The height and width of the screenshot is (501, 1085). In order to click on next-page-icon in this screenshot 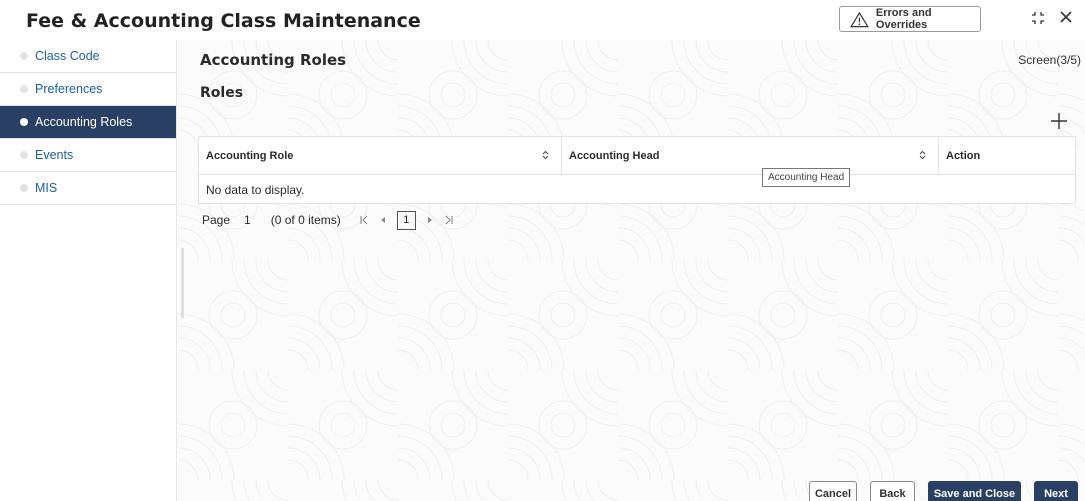, I will do `click(430, 220)`.